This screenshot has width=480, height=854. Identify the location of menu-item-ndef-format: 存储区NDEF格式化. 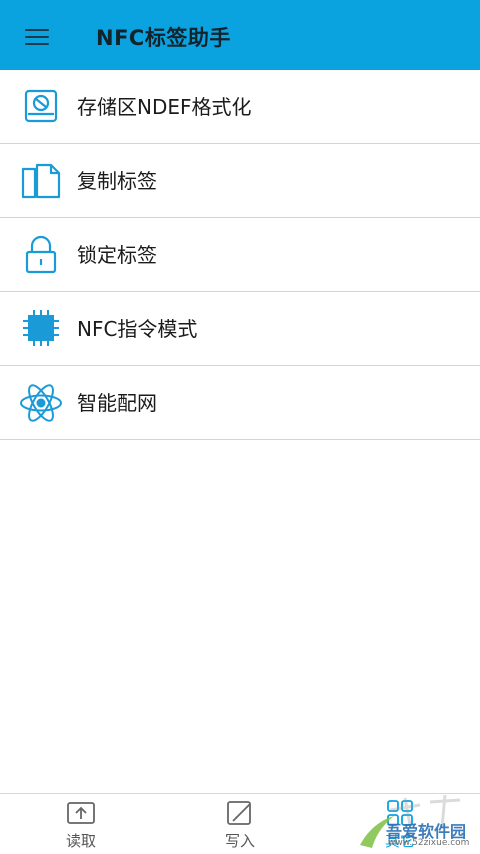
(240, 107).